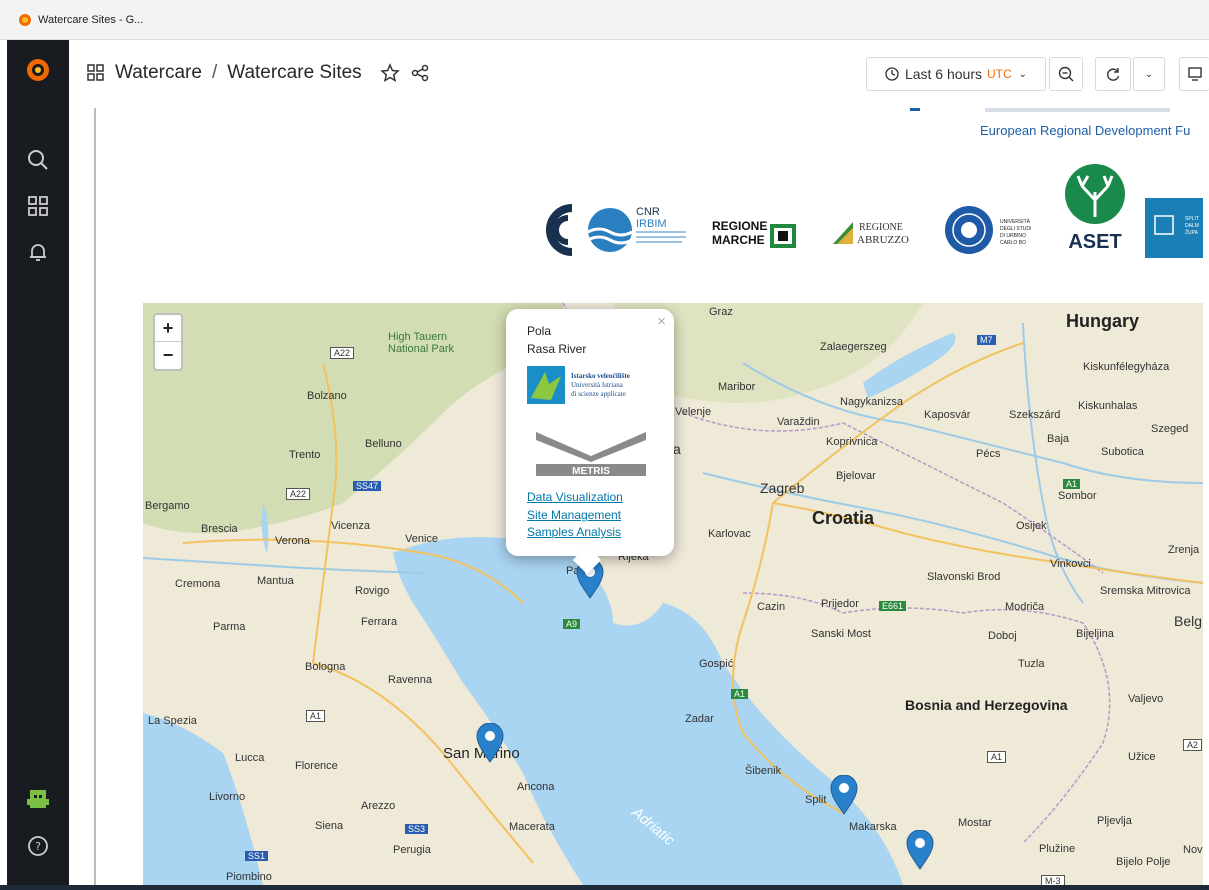 Image resolution: width=1209 pixels, height=890 pixels. I want to click on aset-text: ASET, so click(1094, 242).